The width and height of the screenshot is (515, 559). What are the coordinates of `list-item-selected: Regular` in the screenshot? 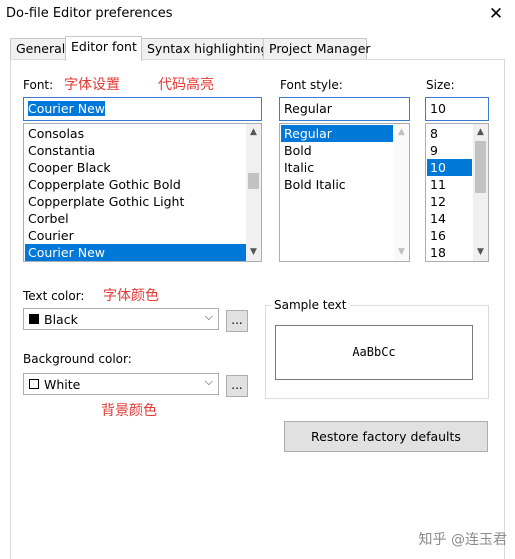 It's located at (337, 133).